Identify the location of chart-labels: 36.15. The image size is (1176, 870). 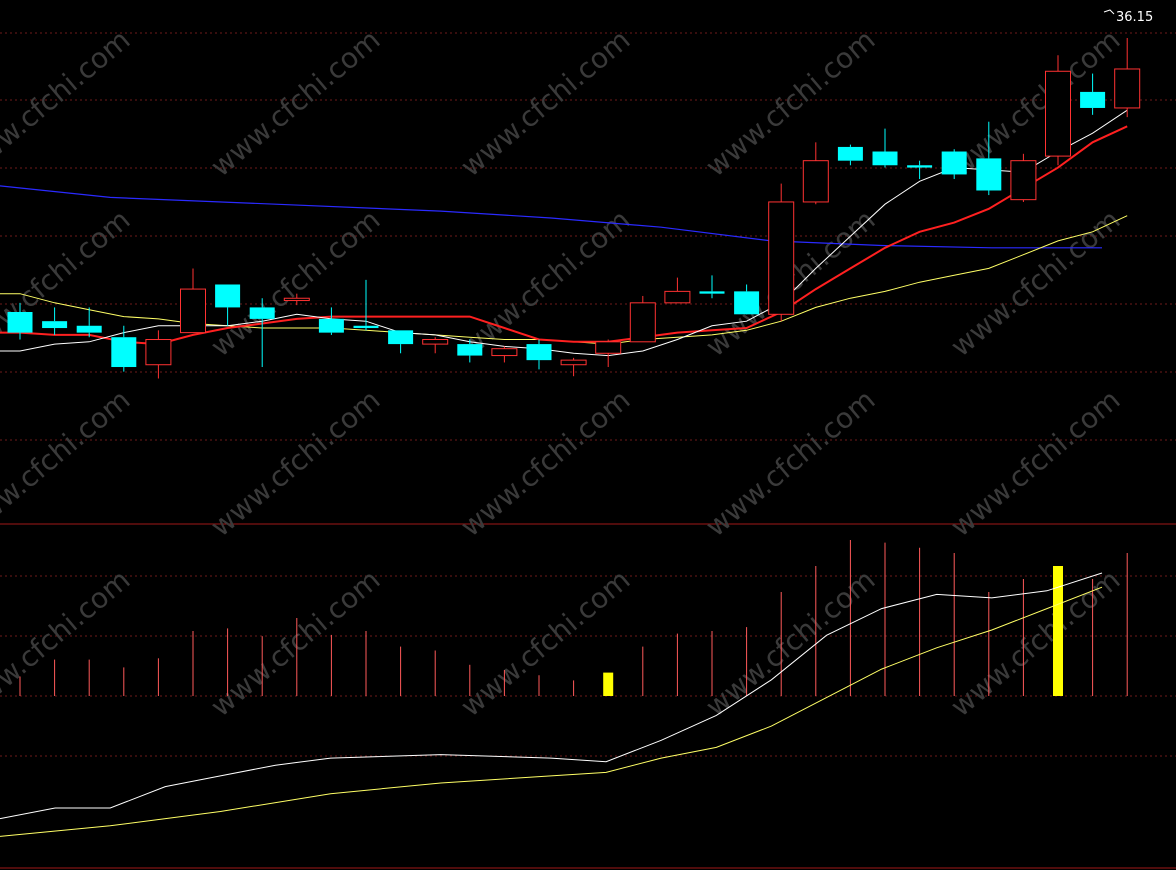
(1128, 17).